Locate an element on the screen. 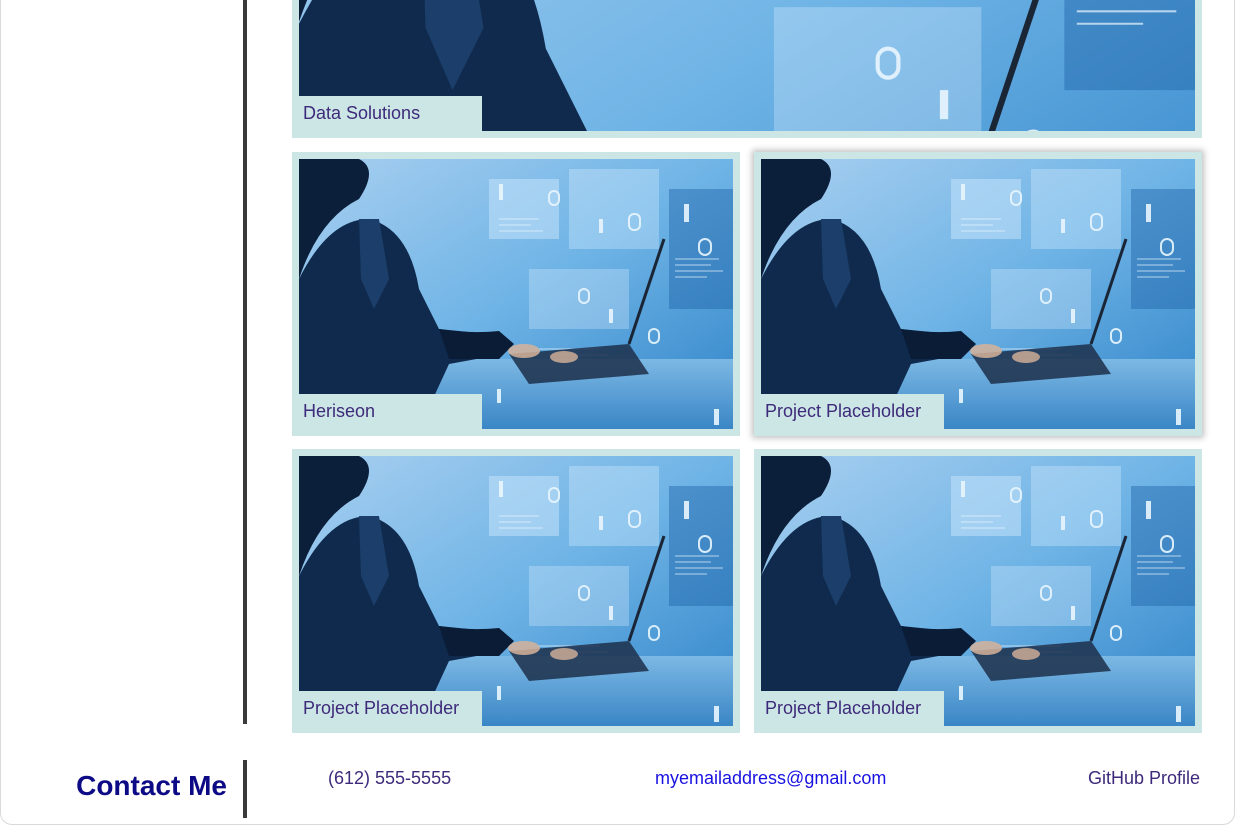  sidebar-divider is located at coordinates (245, 362).